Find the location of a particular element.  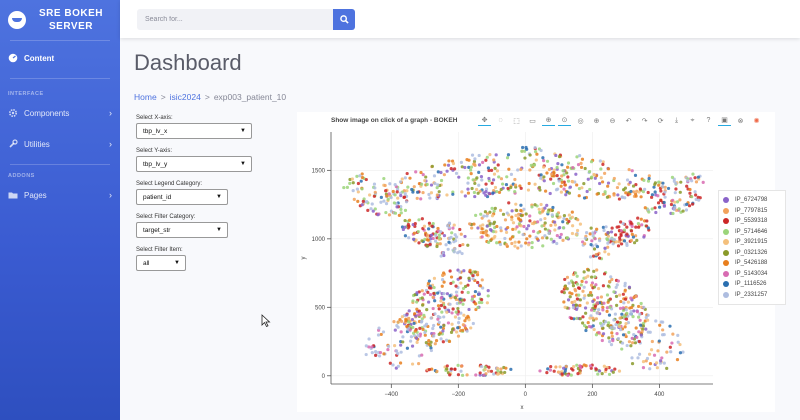

legend-item: IP_5714646 is located at coordinates (752, 232).